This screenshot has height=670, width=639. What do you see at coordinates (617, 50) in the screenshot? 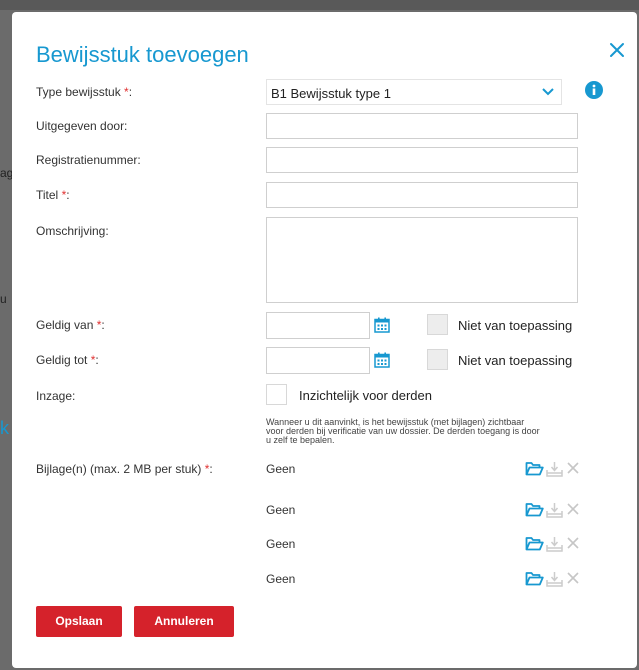
I see `close-icon` at bounding box center [617, 50].